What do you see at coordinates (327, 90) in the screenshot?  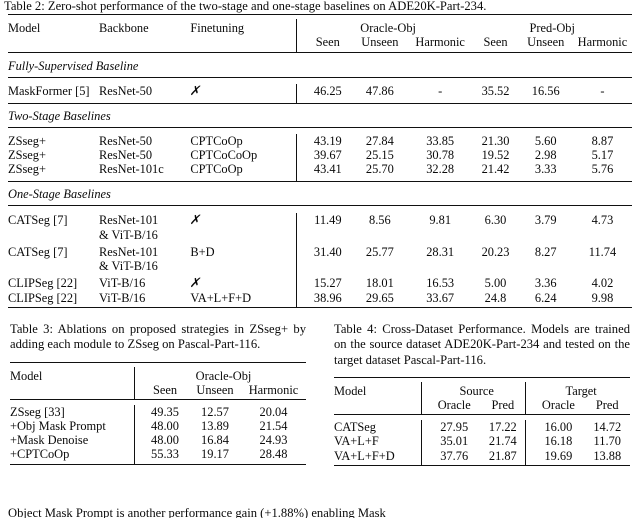 I see `table2-cell-value: 46.25` at bounding box center [327, 90].